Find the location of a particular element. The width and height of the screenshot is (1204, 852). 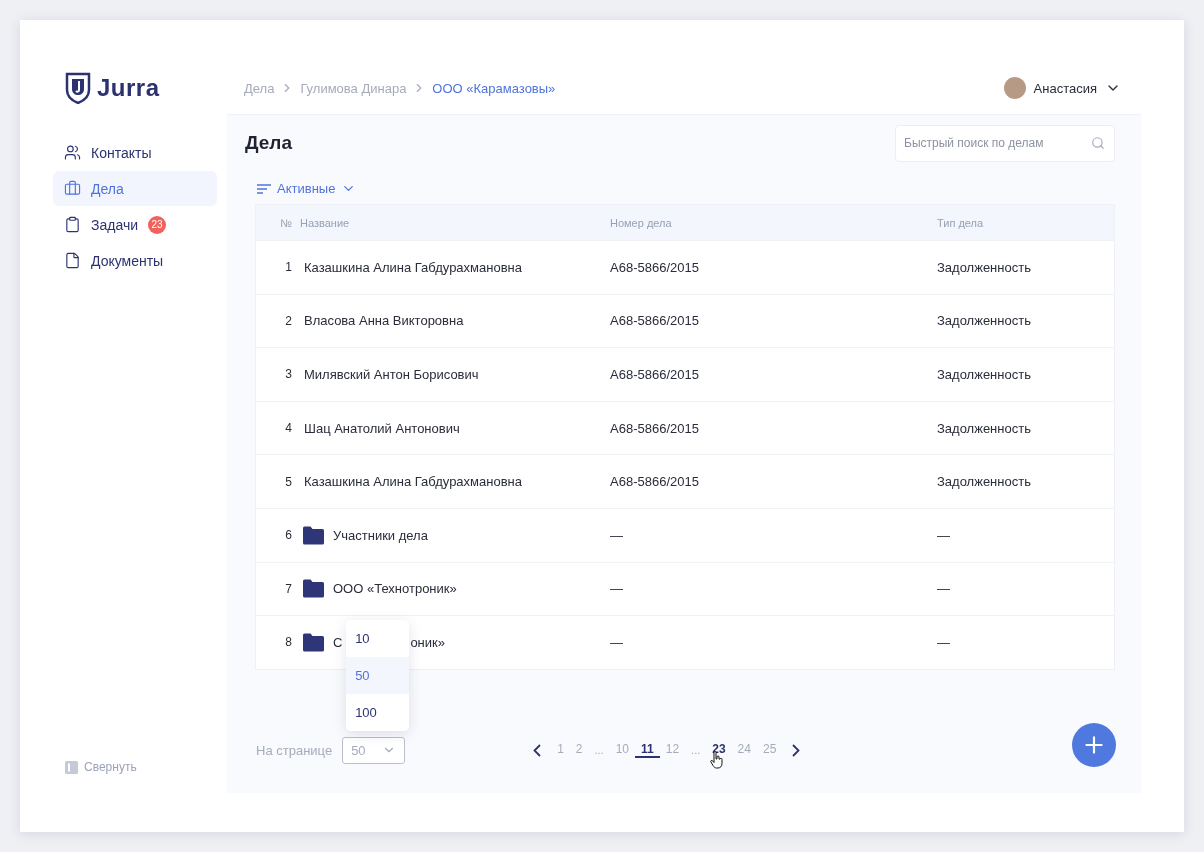

column-header: Номер дела is located at coordinates (641, 222).